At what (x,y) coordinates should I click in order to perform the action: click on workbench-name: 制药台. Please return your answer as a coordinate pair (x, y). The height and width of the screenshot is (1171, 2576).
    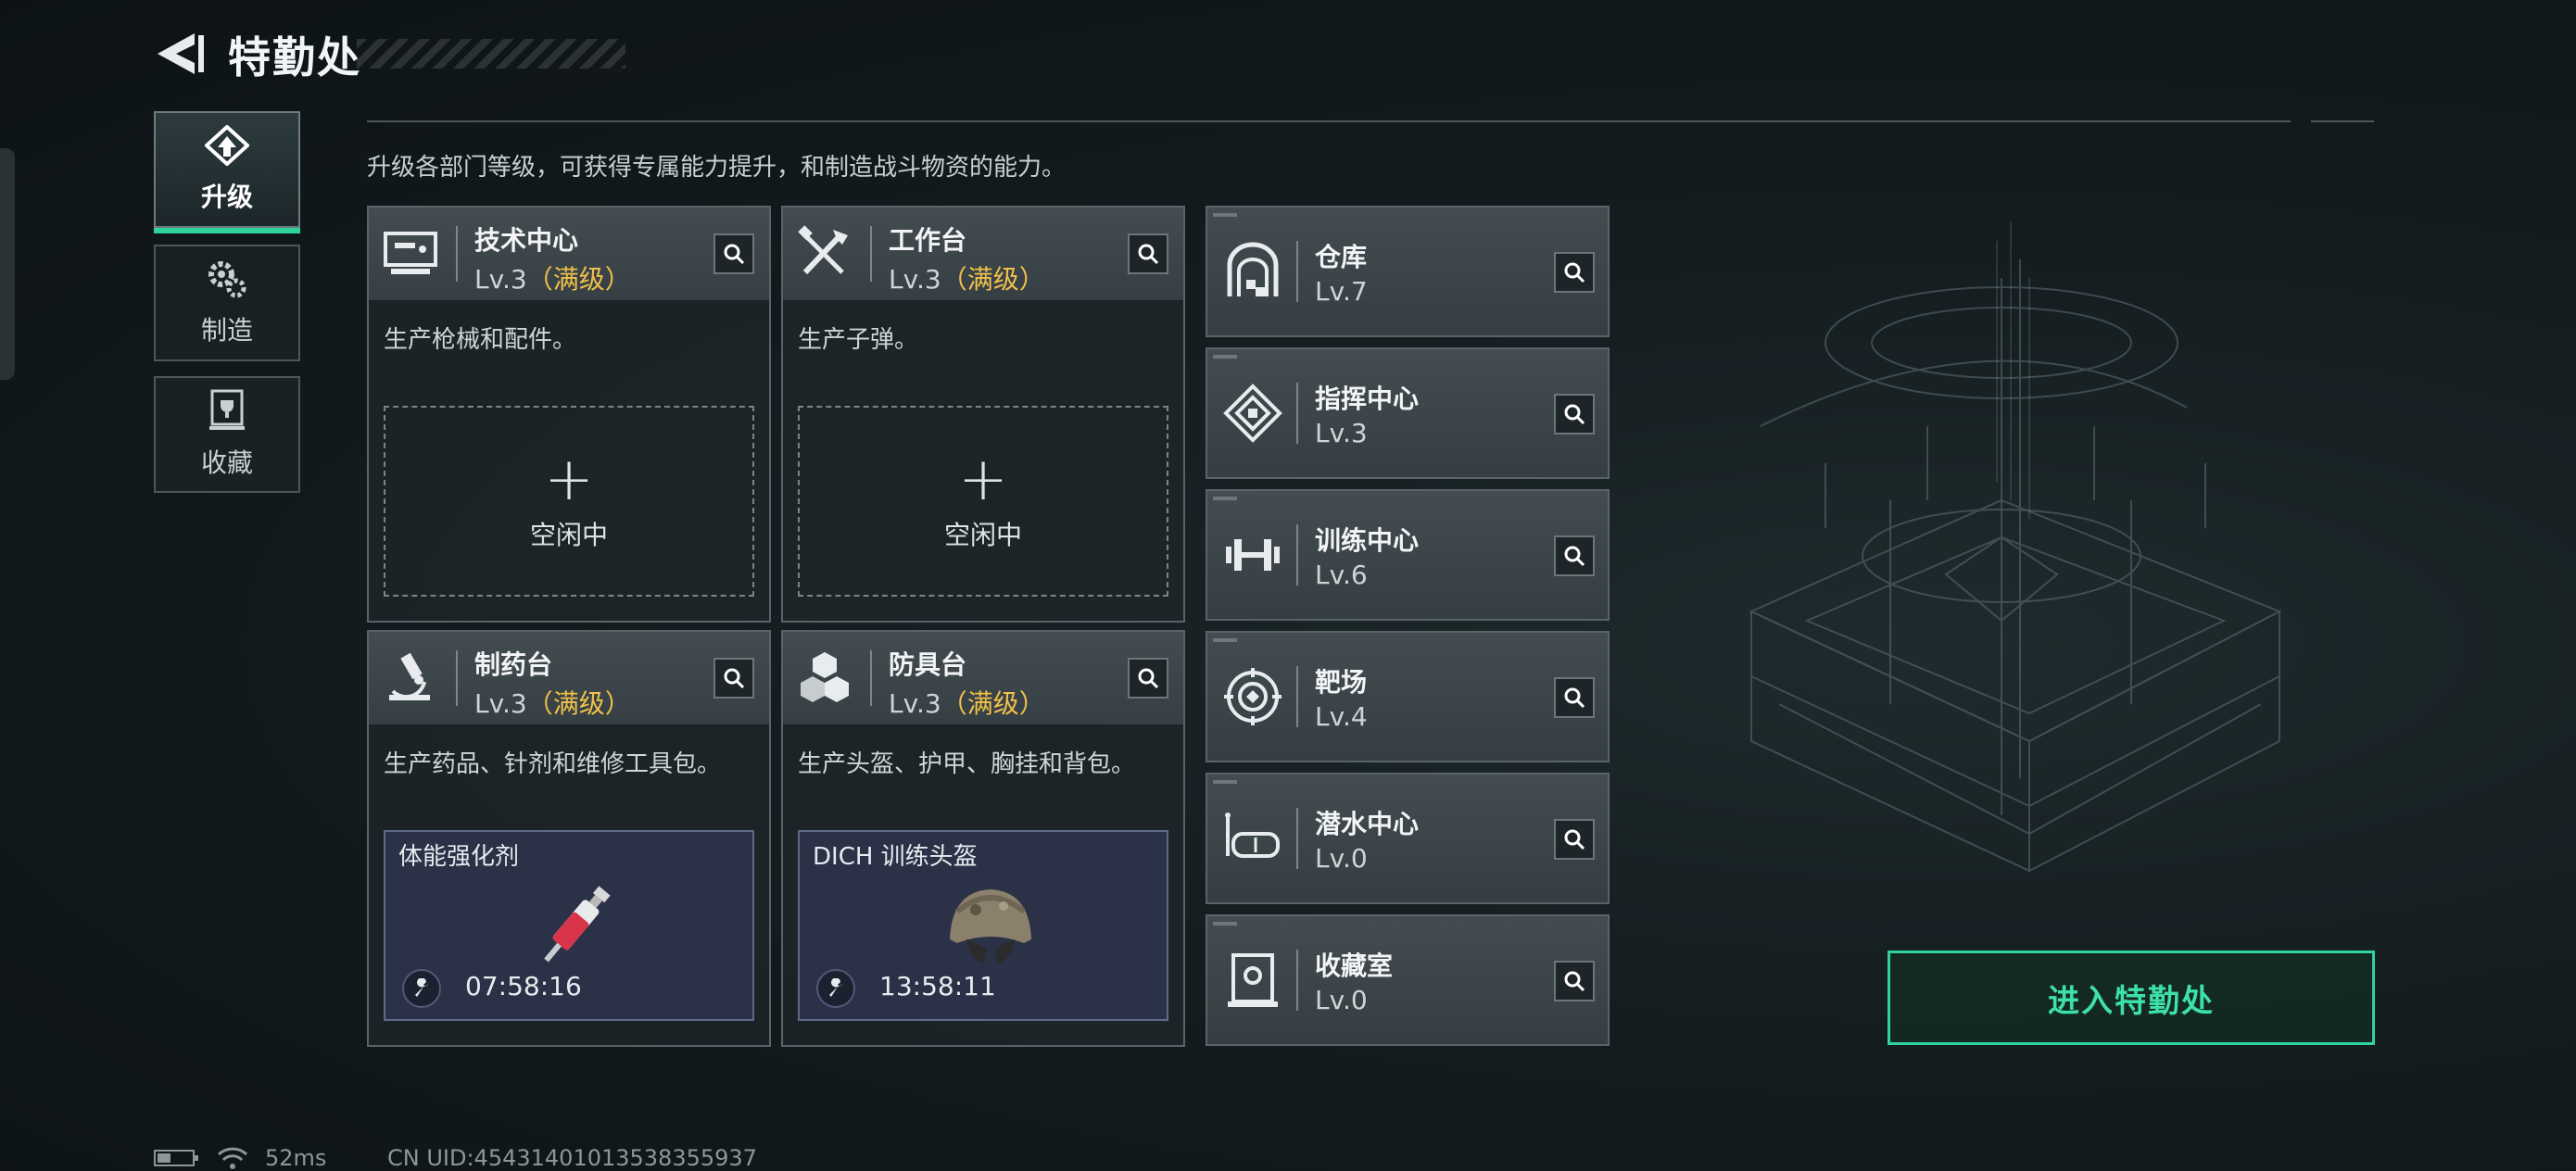
    Looking at the image, I should click on (514, 665).